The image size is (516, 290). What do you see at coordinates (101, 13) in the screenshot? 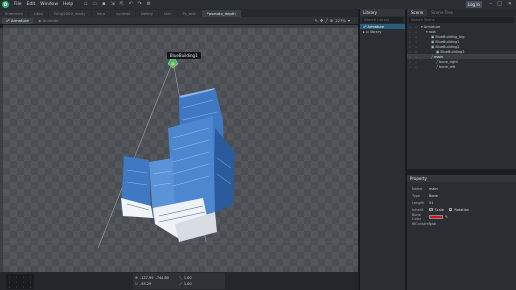
I see `doc-tab: hero` at bounding box center [101, 13].